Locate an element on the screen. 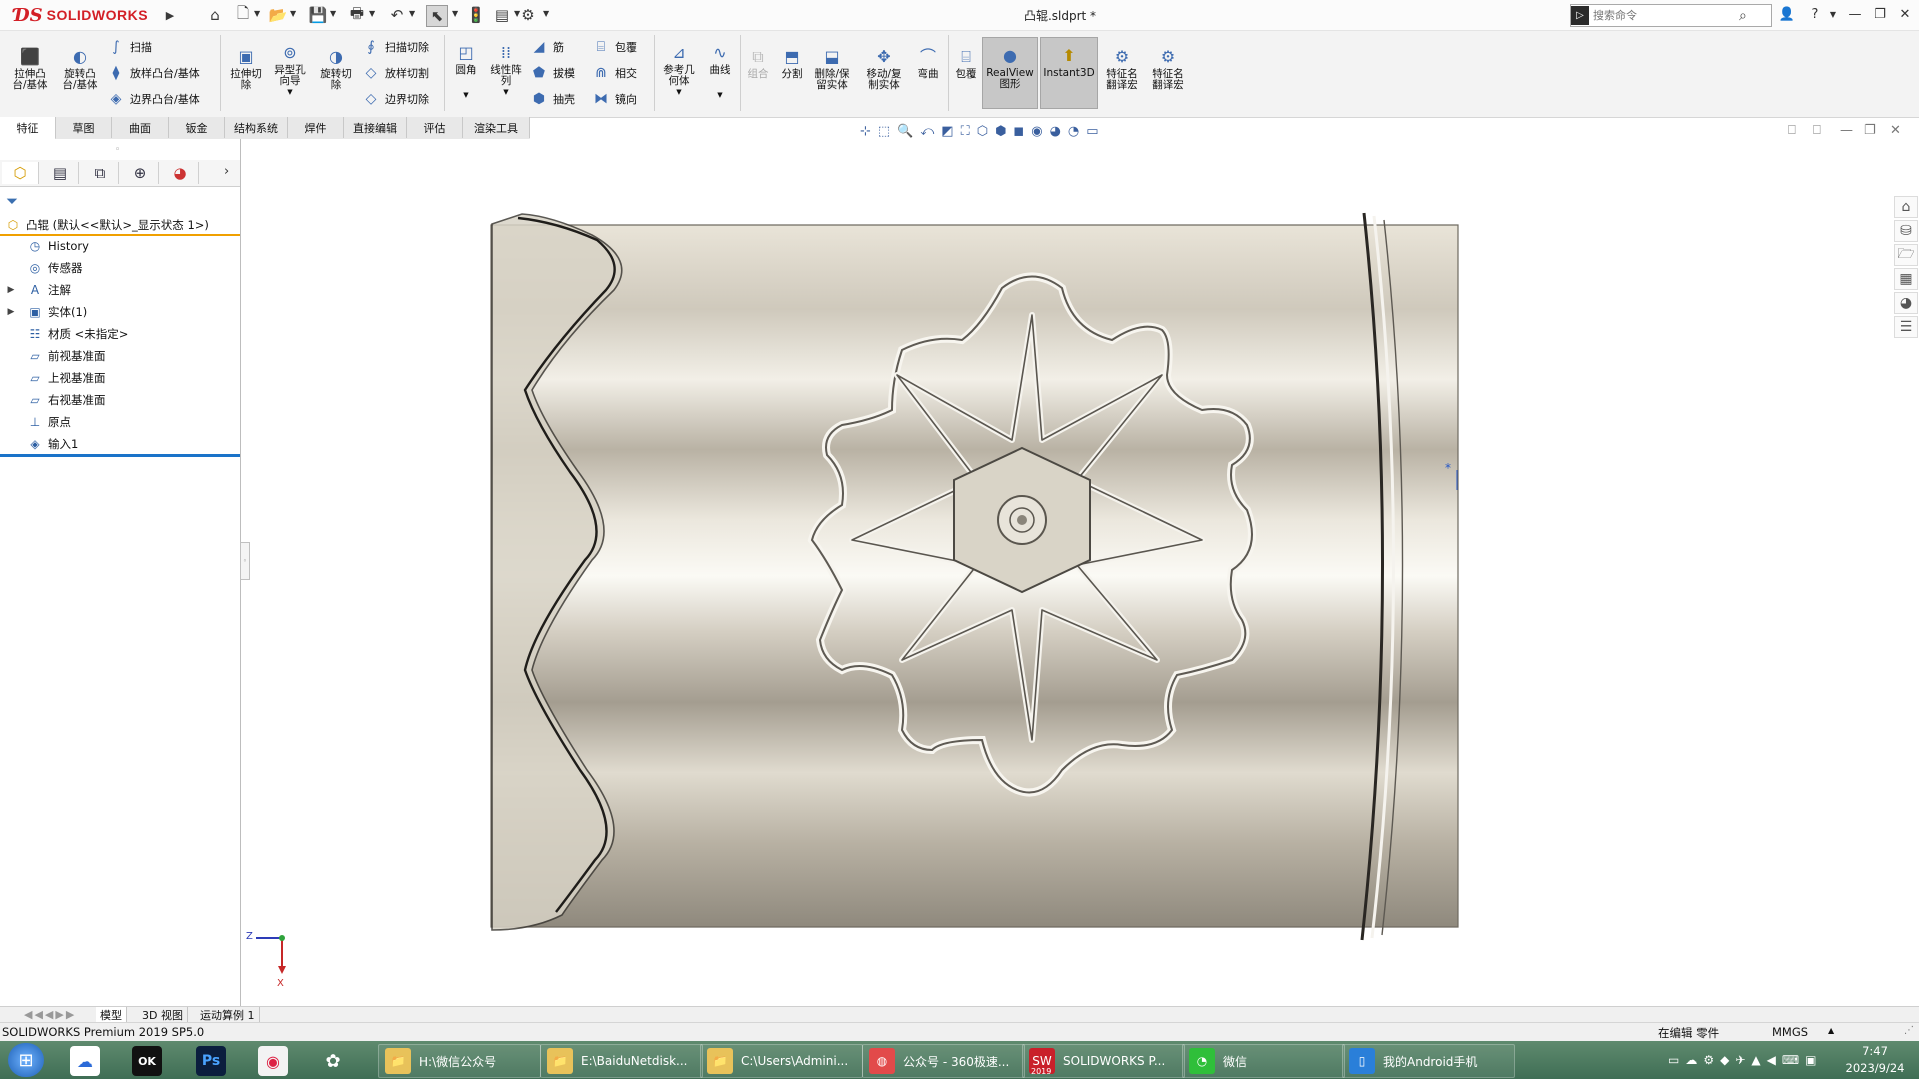  fillet-dropdown-icon: ▼ is located at coordinates (465, 95).